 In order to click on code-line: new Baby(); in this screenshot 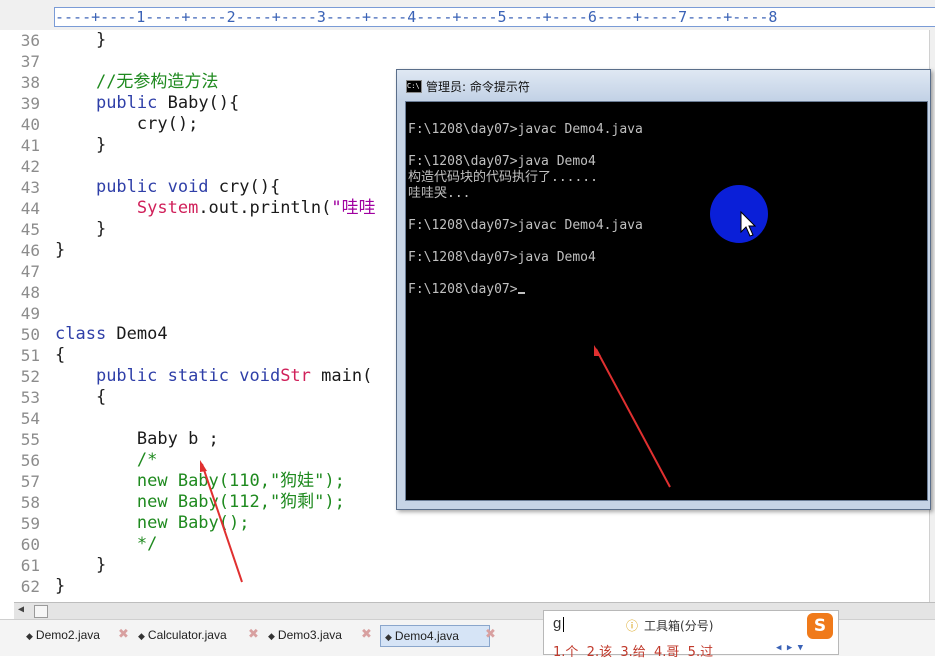, I will do `click(152, 523)`.